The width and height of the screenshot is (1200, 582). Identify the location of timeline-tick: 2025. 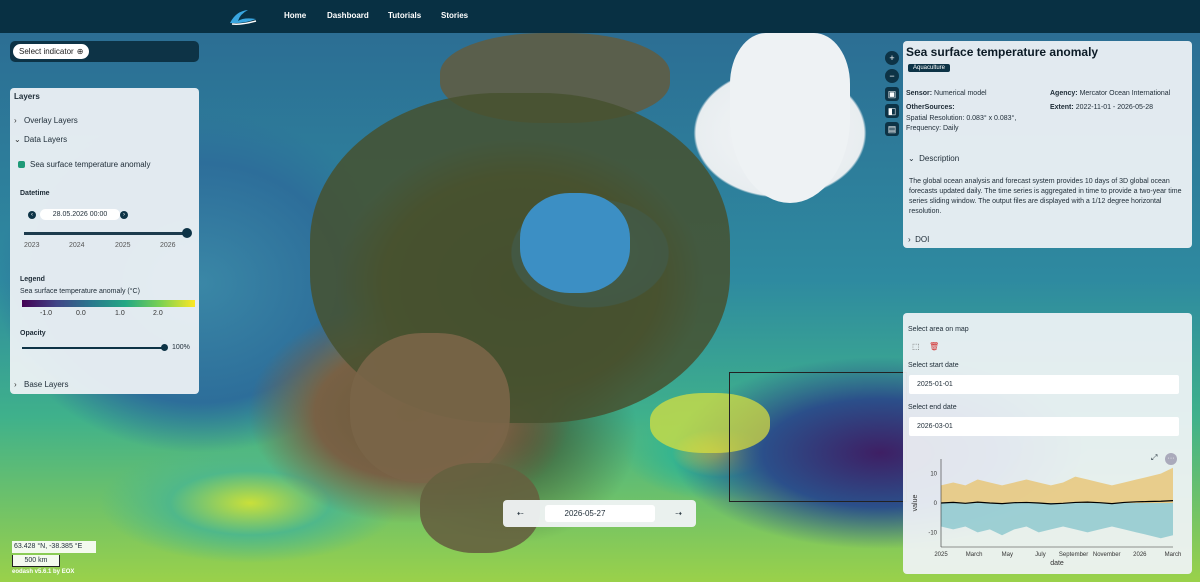
(123, 245).